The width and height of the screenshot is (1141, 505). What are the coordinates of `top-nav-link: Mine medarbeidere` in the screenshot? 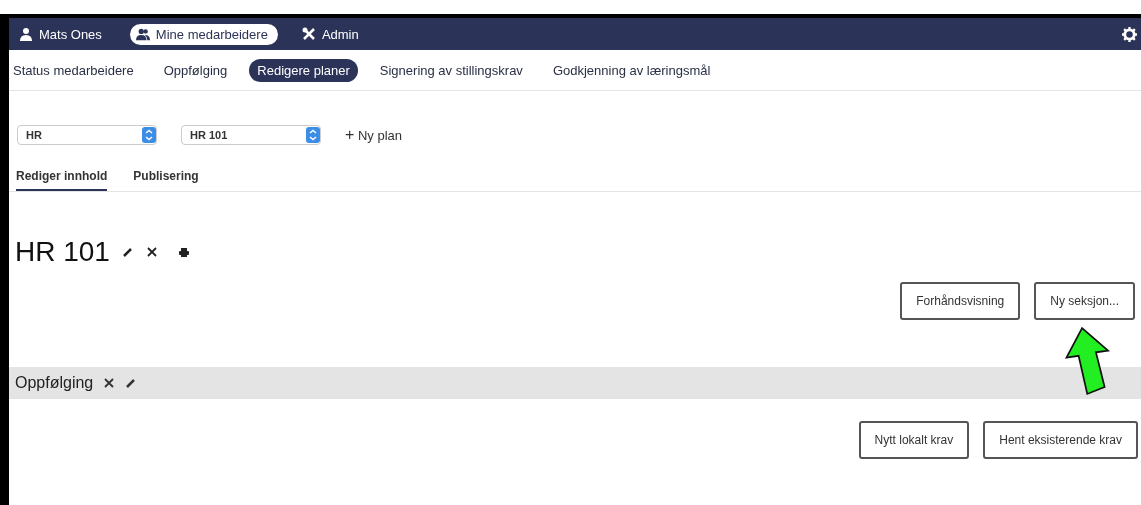 It's located at (203, 34).